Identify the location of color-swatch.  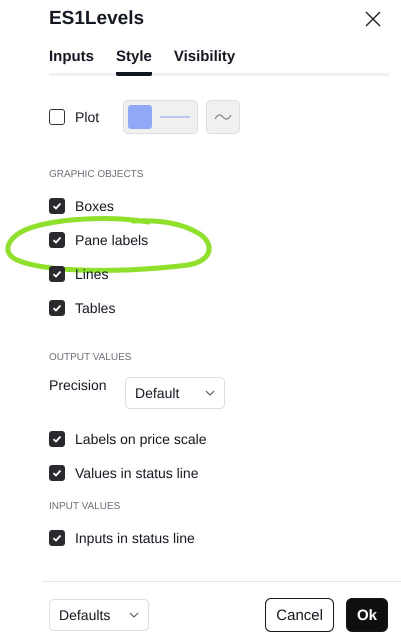
(140, 117).